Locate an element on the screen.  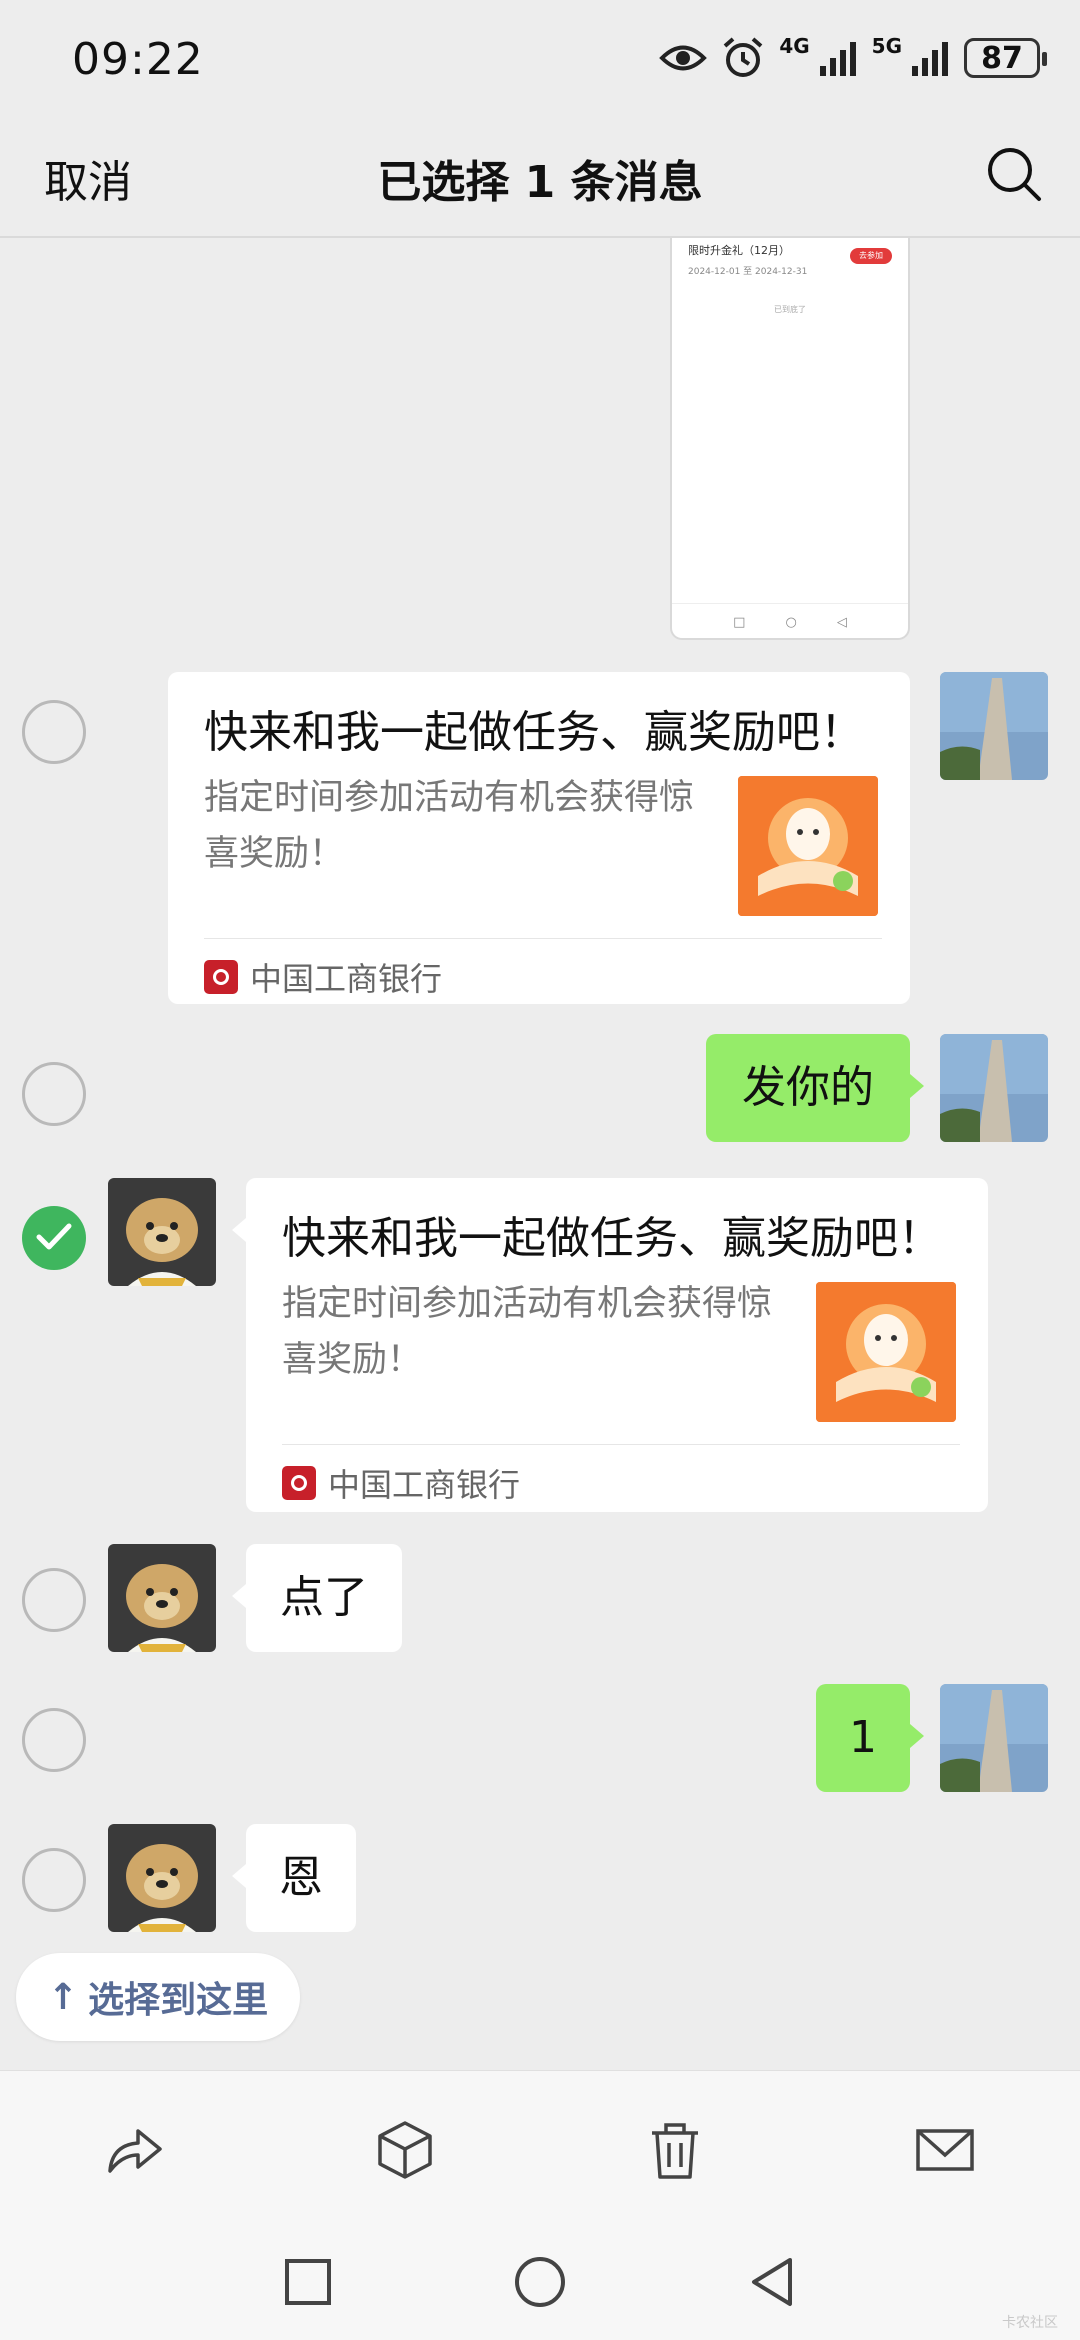
net-5g-label: 5G is located at coordinates (886, 46).